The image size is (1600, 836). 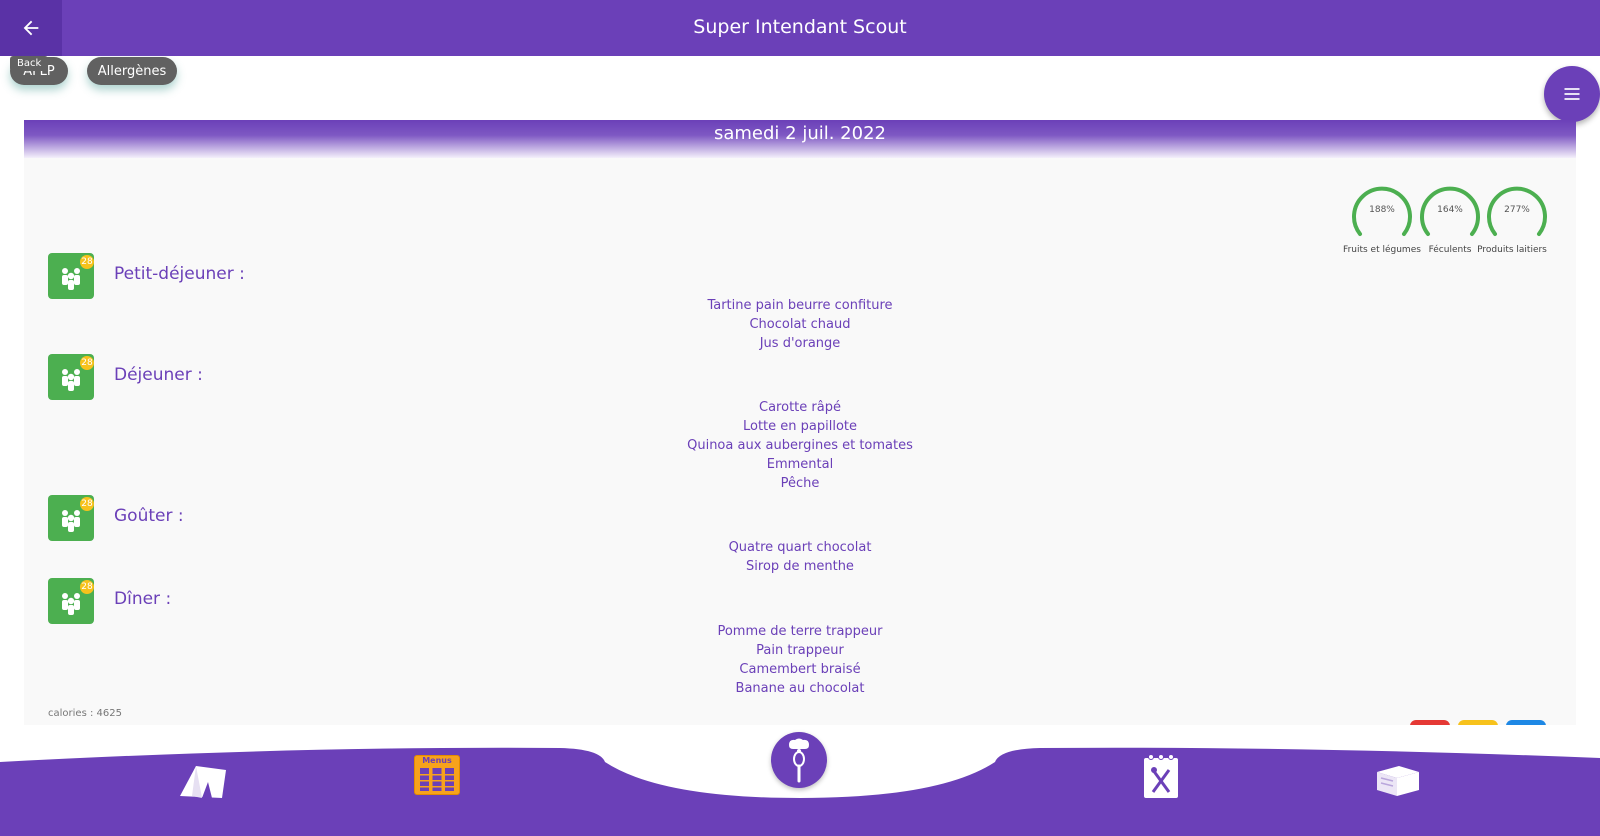 What do you see at coordinates (1382, 250) in the screenshot?
I see `gauge-label-fruits: Fruits et légumes` at bounding box center [1382, 250].